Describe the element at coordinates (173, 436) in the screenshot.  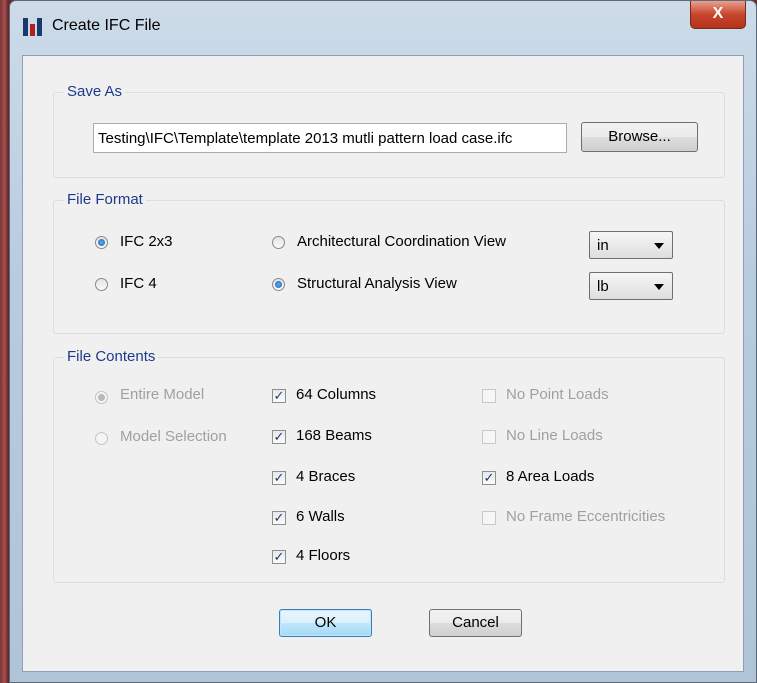
I see `model-selection-label: Model Selection` at that location.